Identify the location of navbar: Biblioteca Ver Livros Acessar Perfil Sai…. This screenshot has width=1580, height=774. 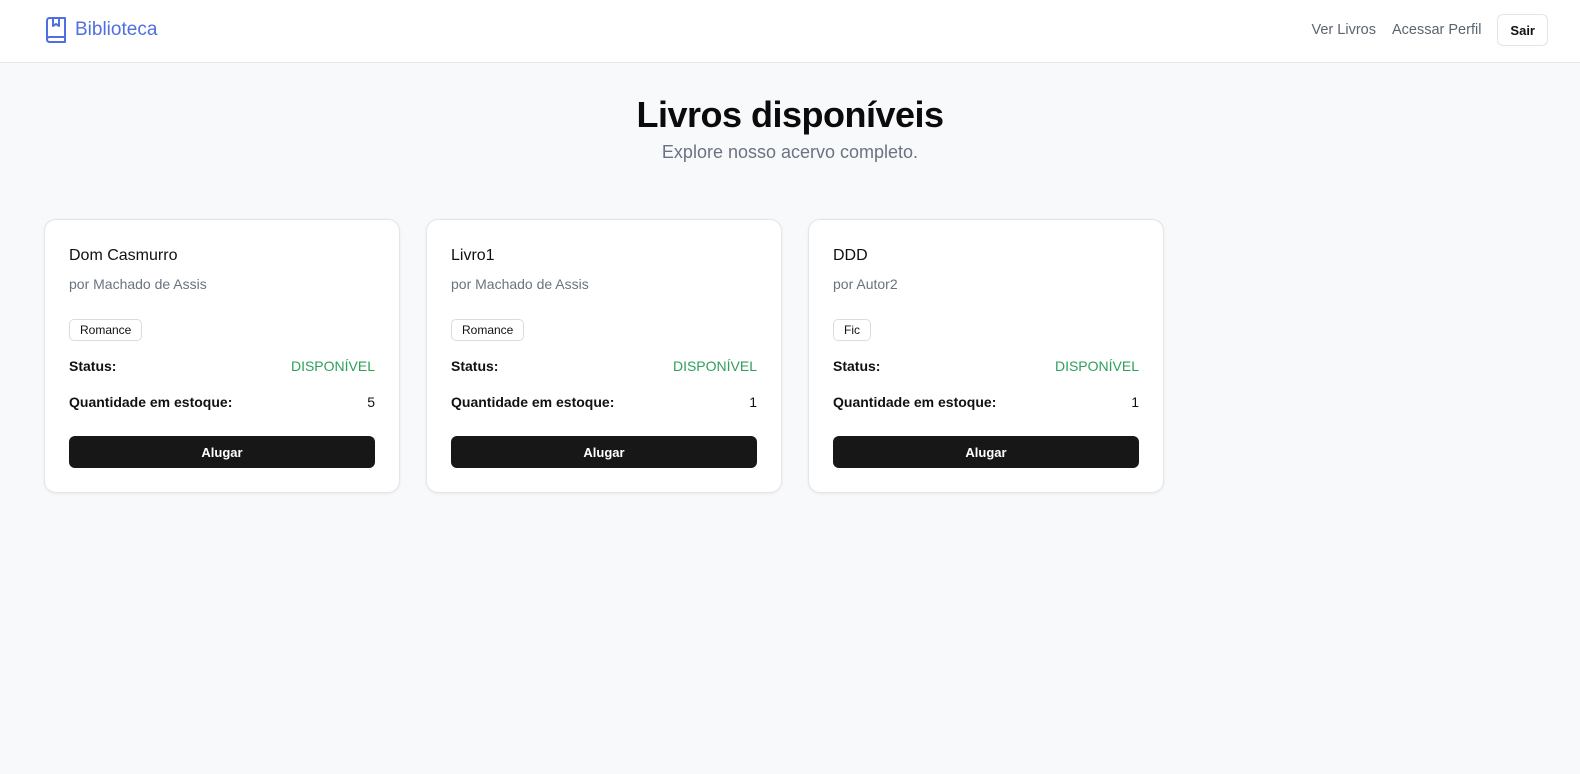
(790, 31).